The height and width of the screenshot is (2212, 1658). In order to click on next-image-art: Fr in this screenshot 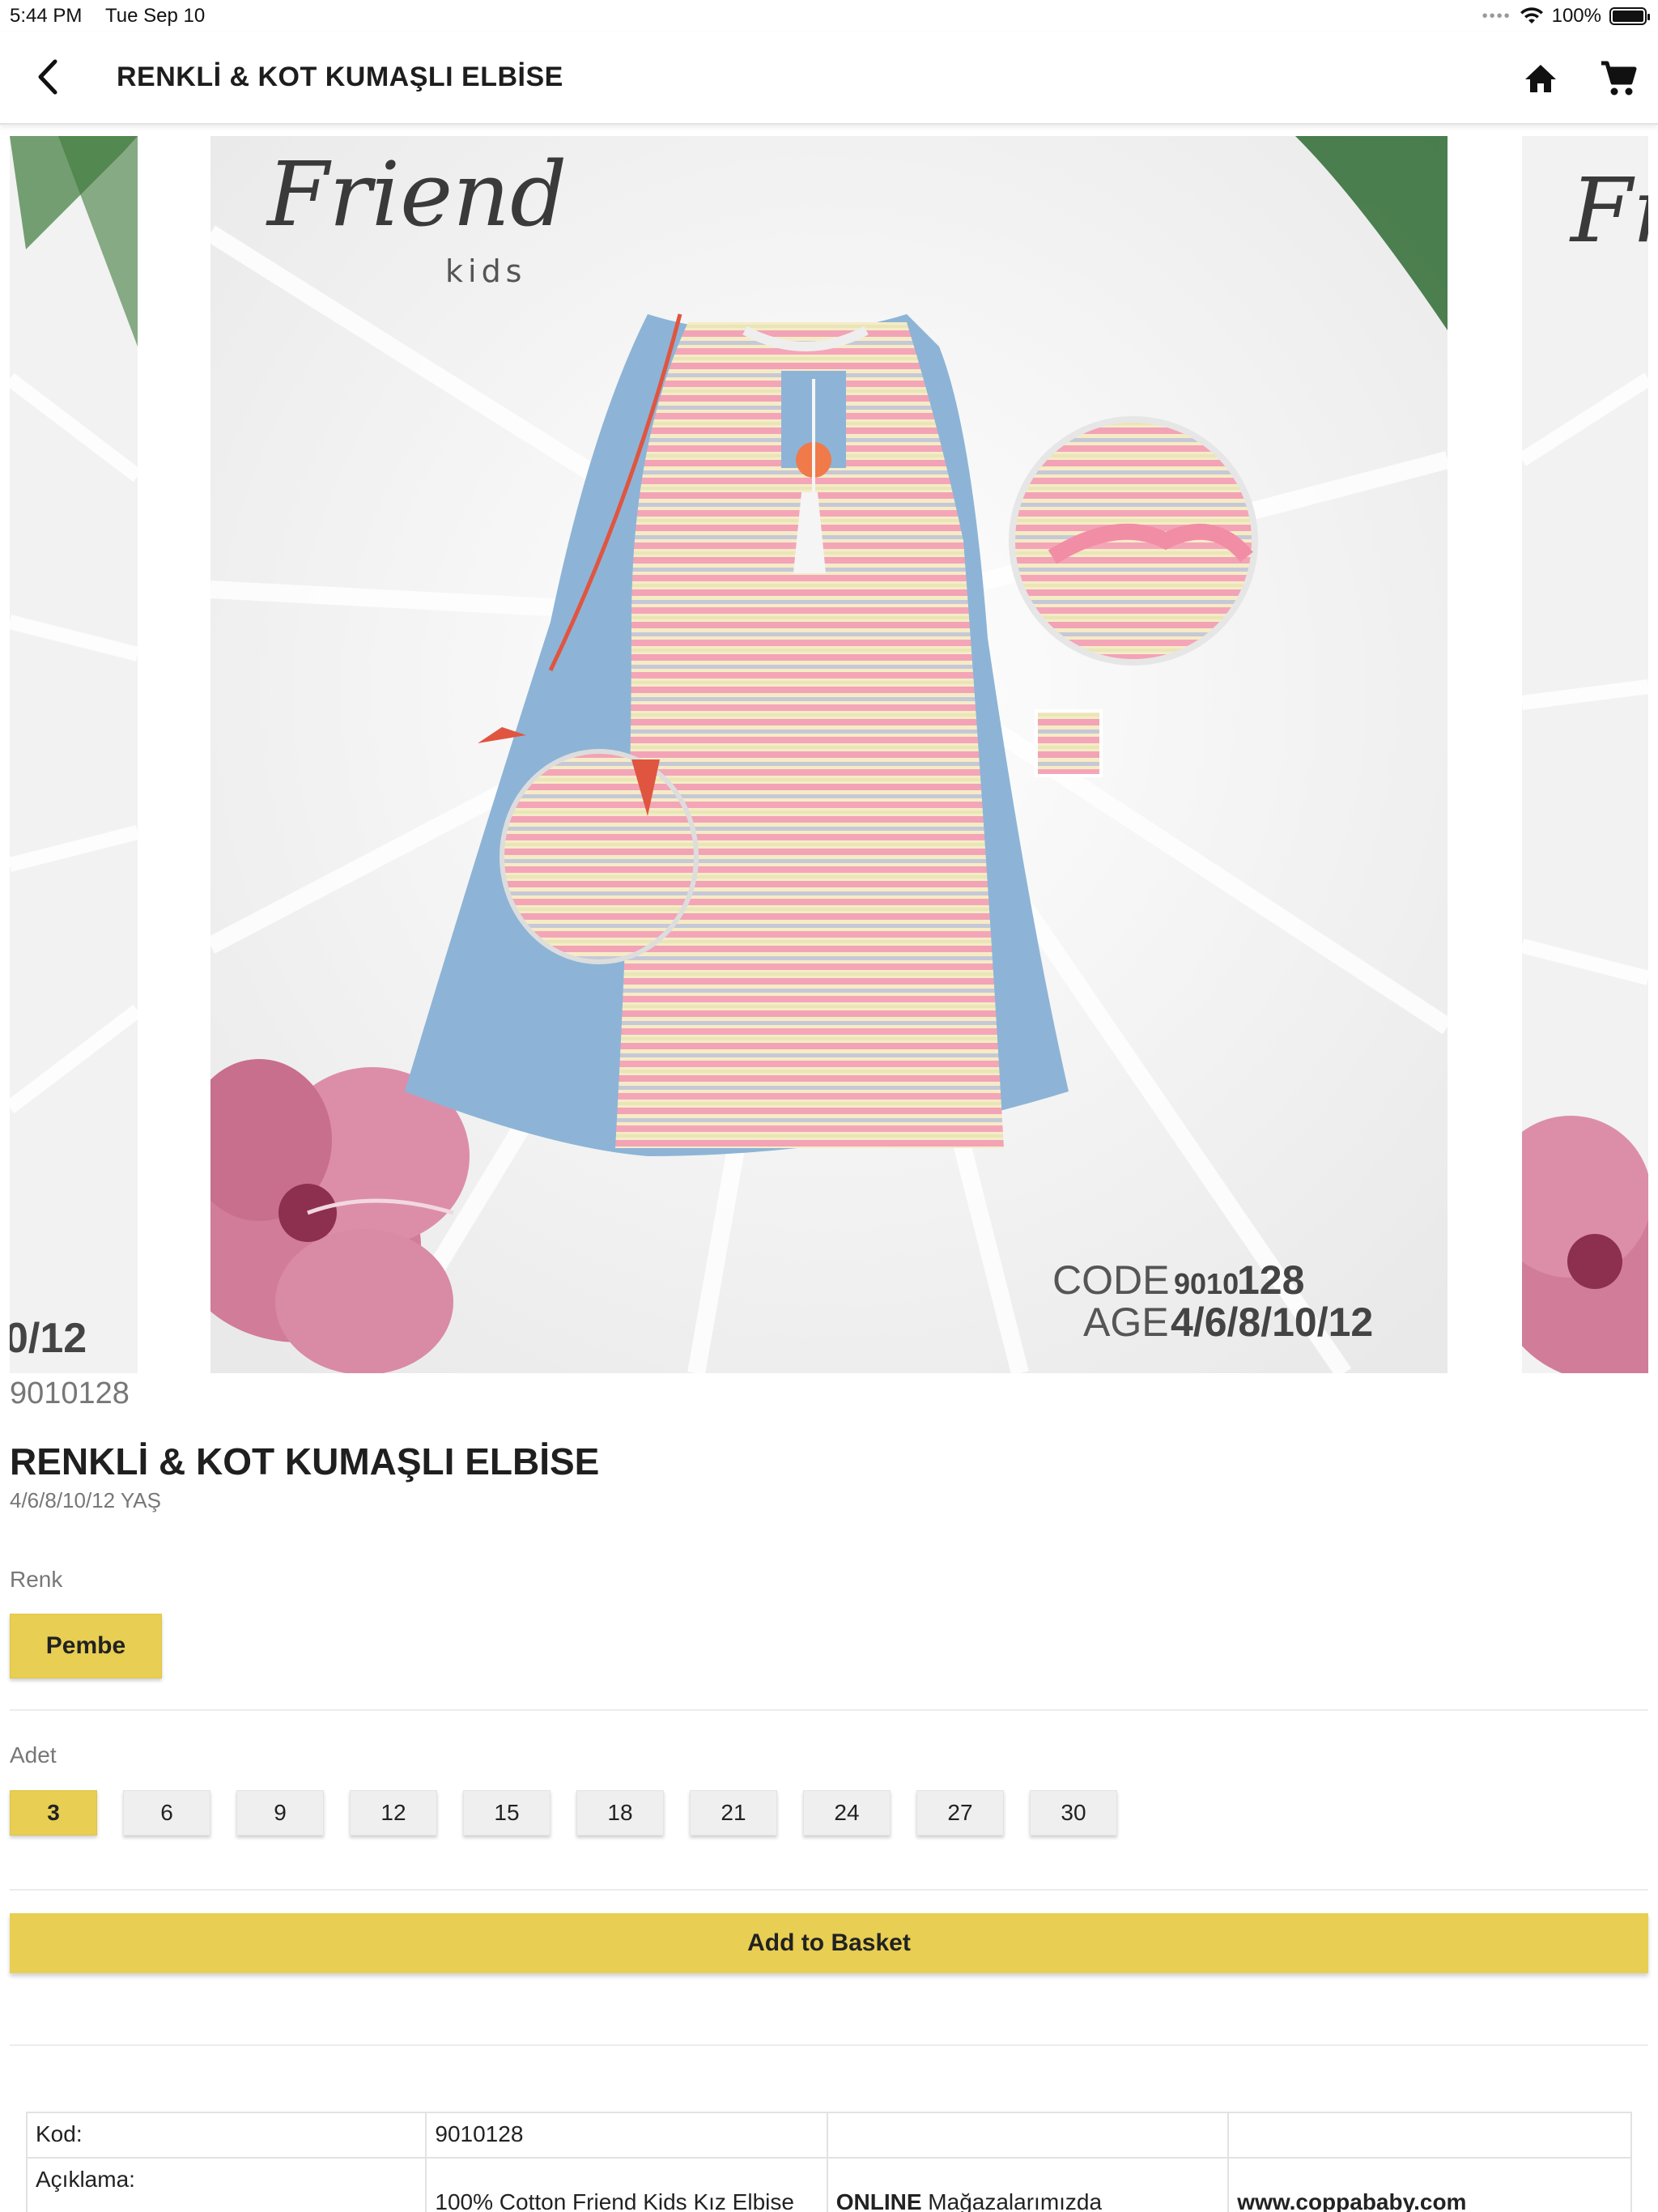, I will do `click(1585, 754)`.